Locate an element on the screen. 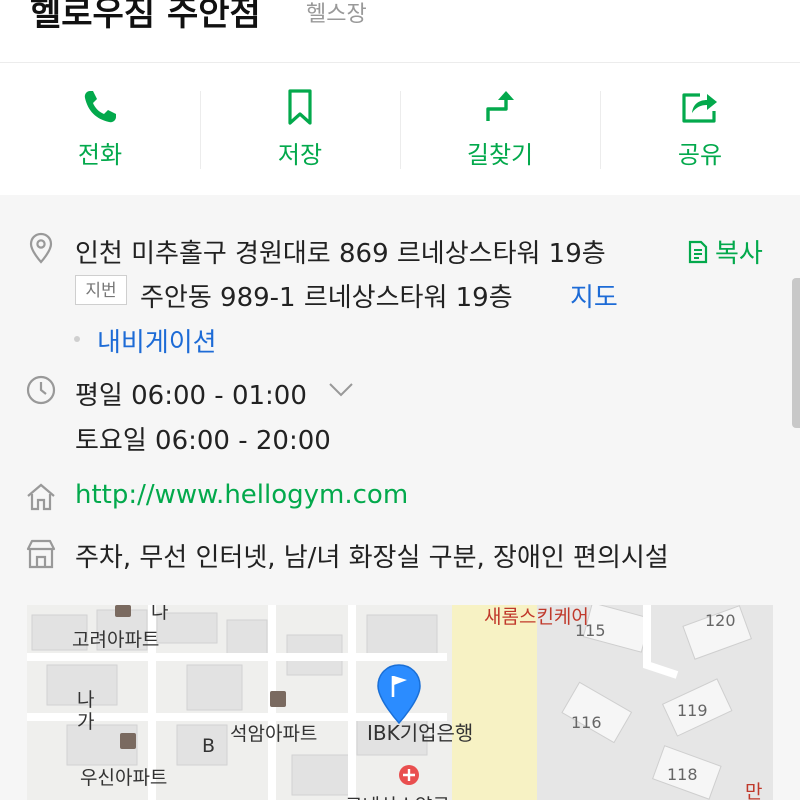 This screenshot has width=800, height=800. map-label: 새롬스킨케어 is located at coordinates (536, 617).